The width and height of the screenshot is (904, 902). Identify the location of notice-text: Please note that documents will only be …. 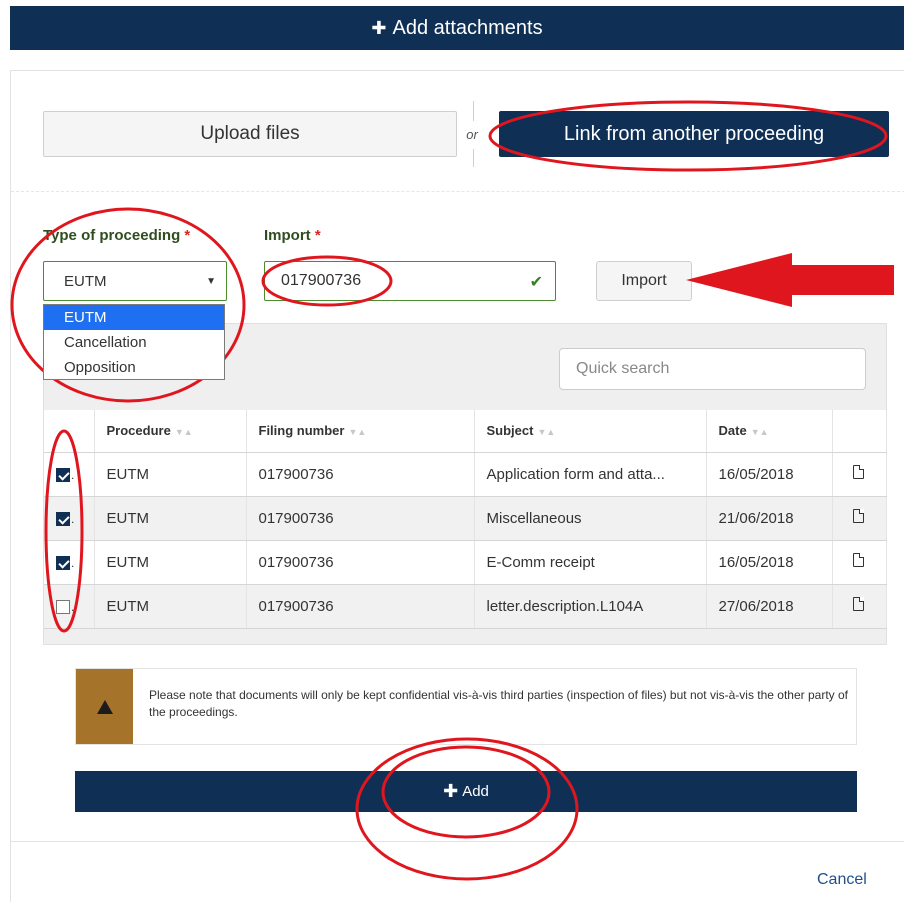
(499, 703).